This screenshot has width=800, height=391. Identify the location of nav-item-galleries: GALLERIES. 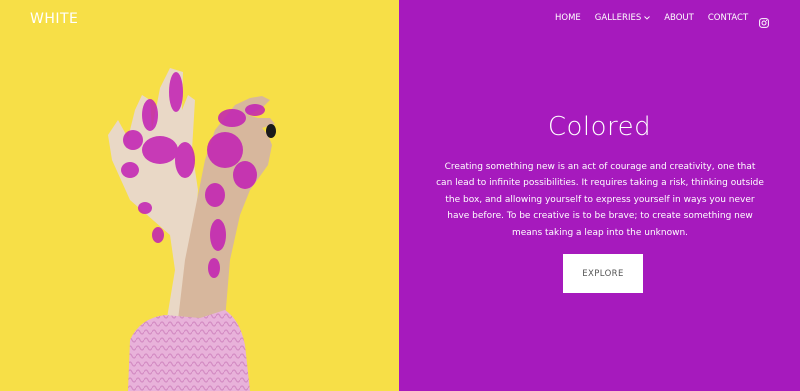
(622, 18).